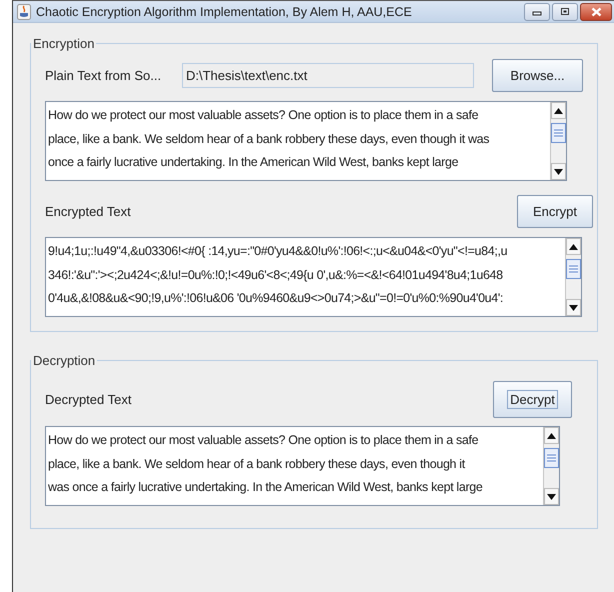 Image resolution: width=614 pixels, height=592 pixels. I want to click on window-title: Chaotic Encryption Algorithm Implementation, By Alem H, AAU,ECE, so click(224, 11).